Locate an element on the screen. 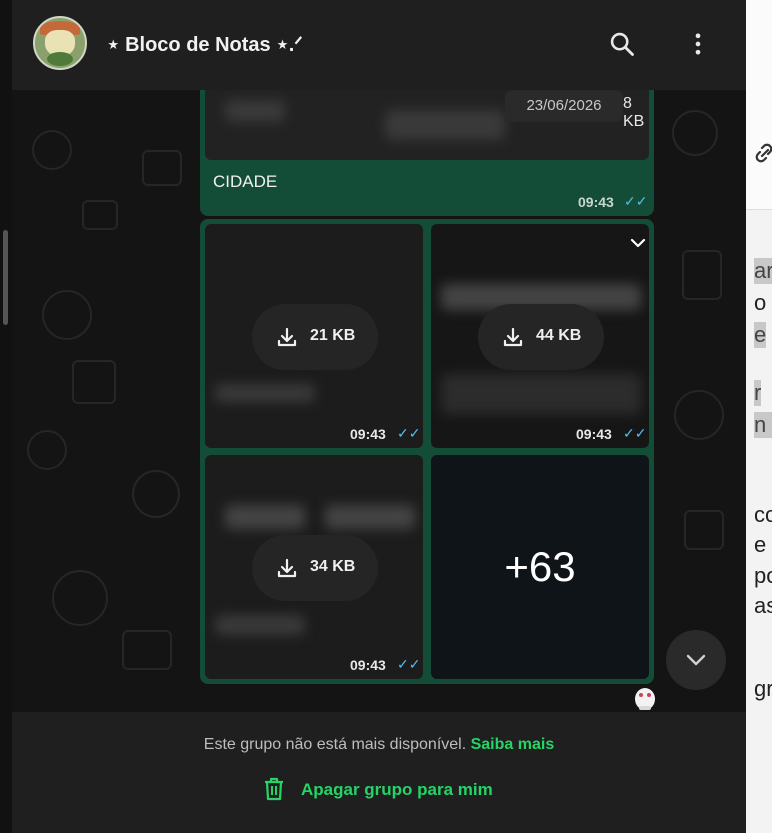 This screenshot has width=772, height=833. trash-icon is located at coordinates (274, 789).